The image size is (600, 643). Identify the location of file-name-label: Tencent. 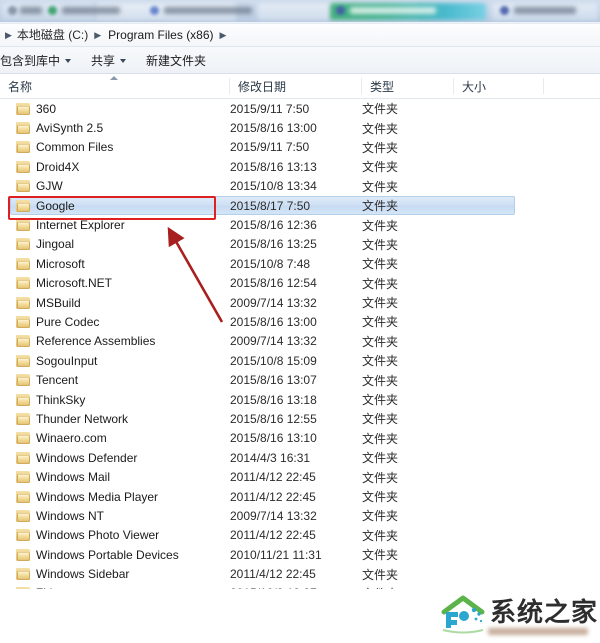
(57, 380).